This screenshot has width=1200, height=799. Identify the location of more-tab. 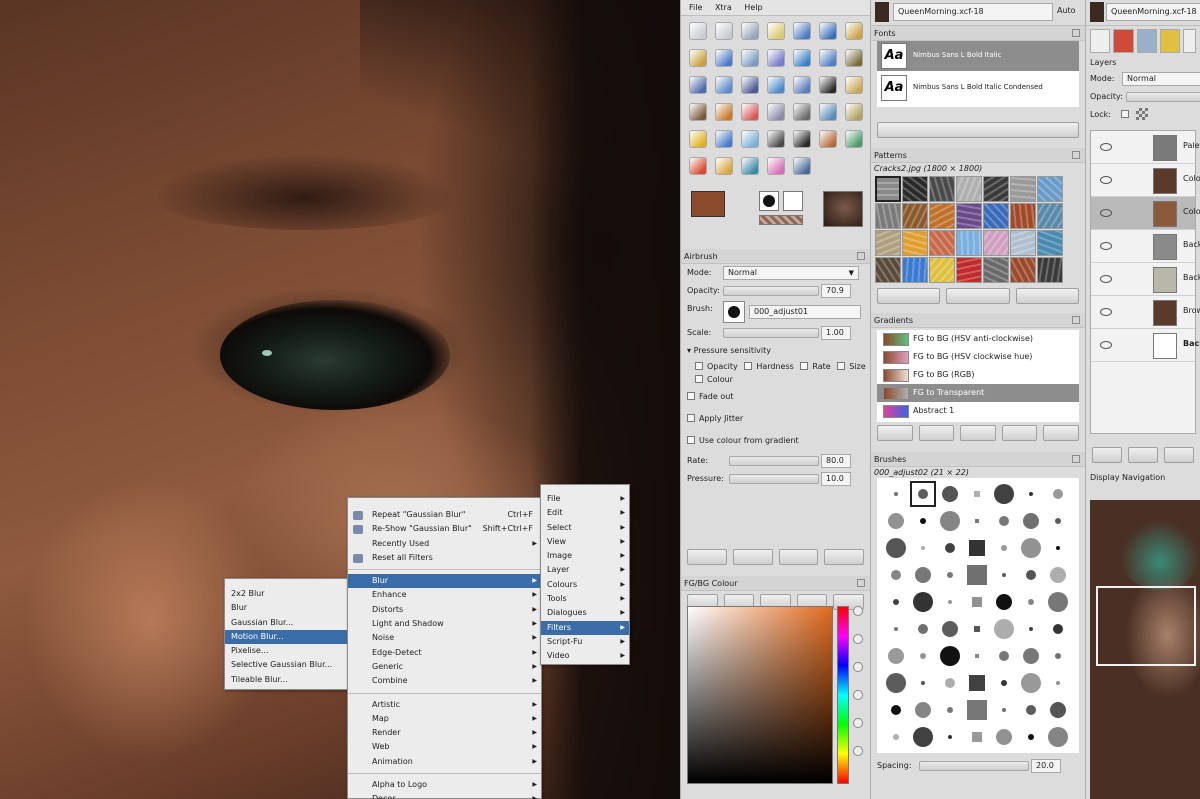
(1190, 41).